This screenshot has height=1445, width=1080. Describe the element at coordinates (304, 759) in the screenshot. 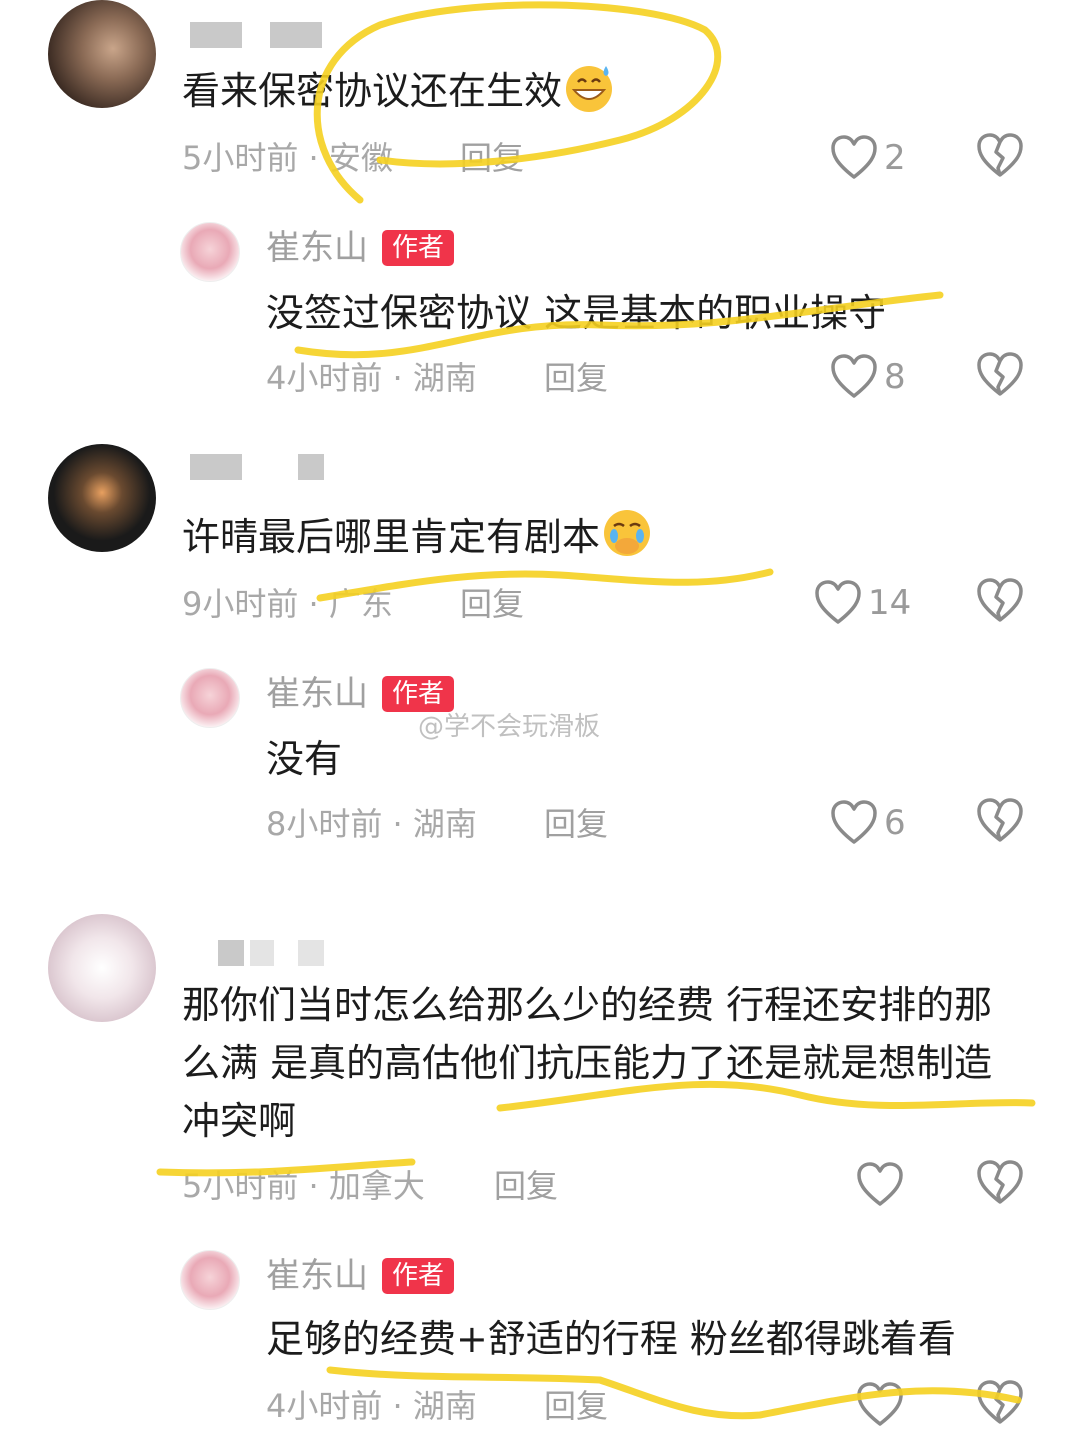

I see `reply-text: 没有` at that location.